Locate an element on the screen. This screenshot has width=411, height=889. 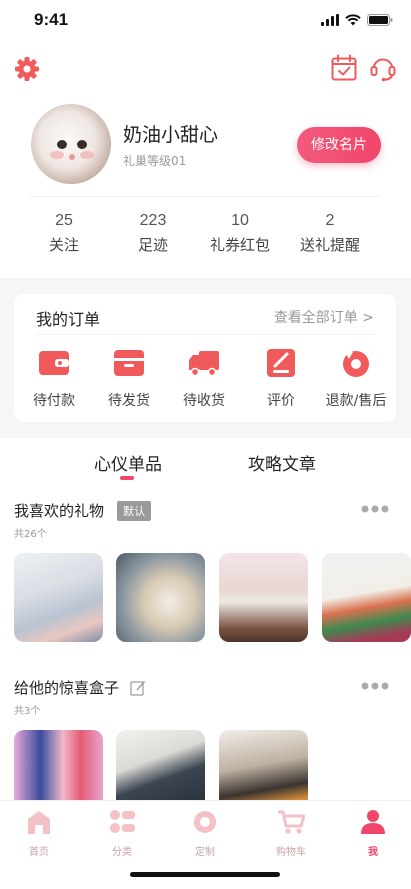
nav-label: 分类 is located at coordinates (122, 852).